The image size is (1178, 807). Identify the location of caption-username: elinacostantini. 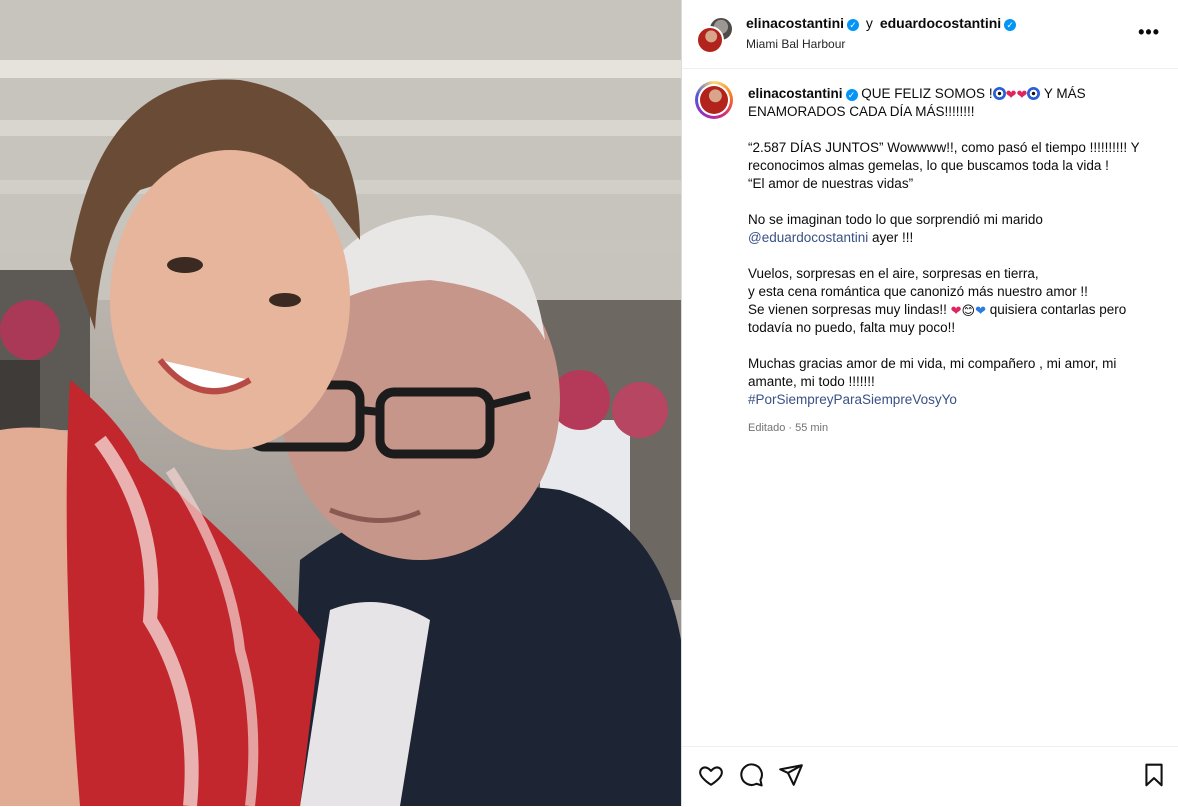
(795, 93).